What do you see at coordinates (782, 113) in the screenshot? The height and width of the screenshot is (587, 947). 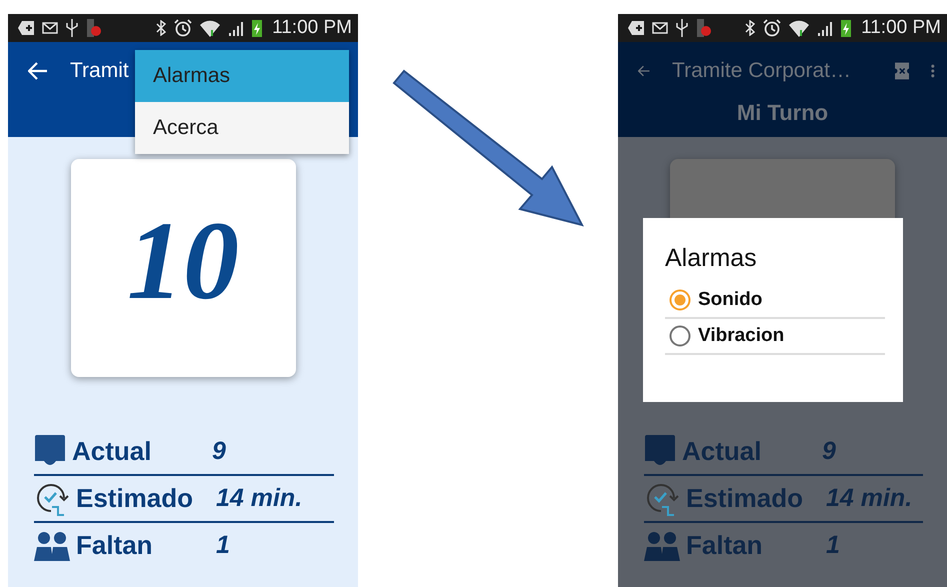 I see `screen-subtitle: Mi Turno` at bounding box center [782, 113].